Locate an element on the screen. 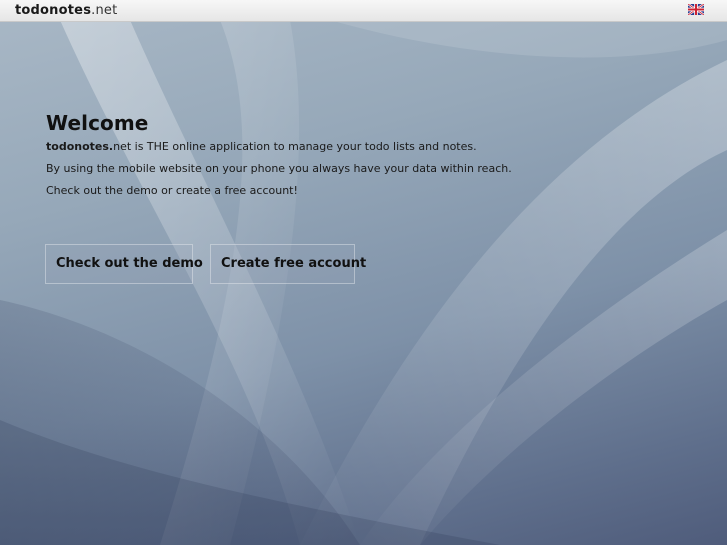  intro-brand: todonotes. is located at coordinates (80, 146).